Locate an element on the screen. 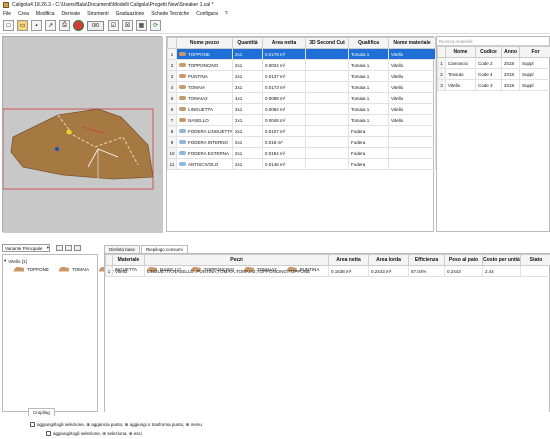 The width and height of the screenshot is (550, 439). sum-header-pieces: Pezzi is located at coordinates (236, 260).